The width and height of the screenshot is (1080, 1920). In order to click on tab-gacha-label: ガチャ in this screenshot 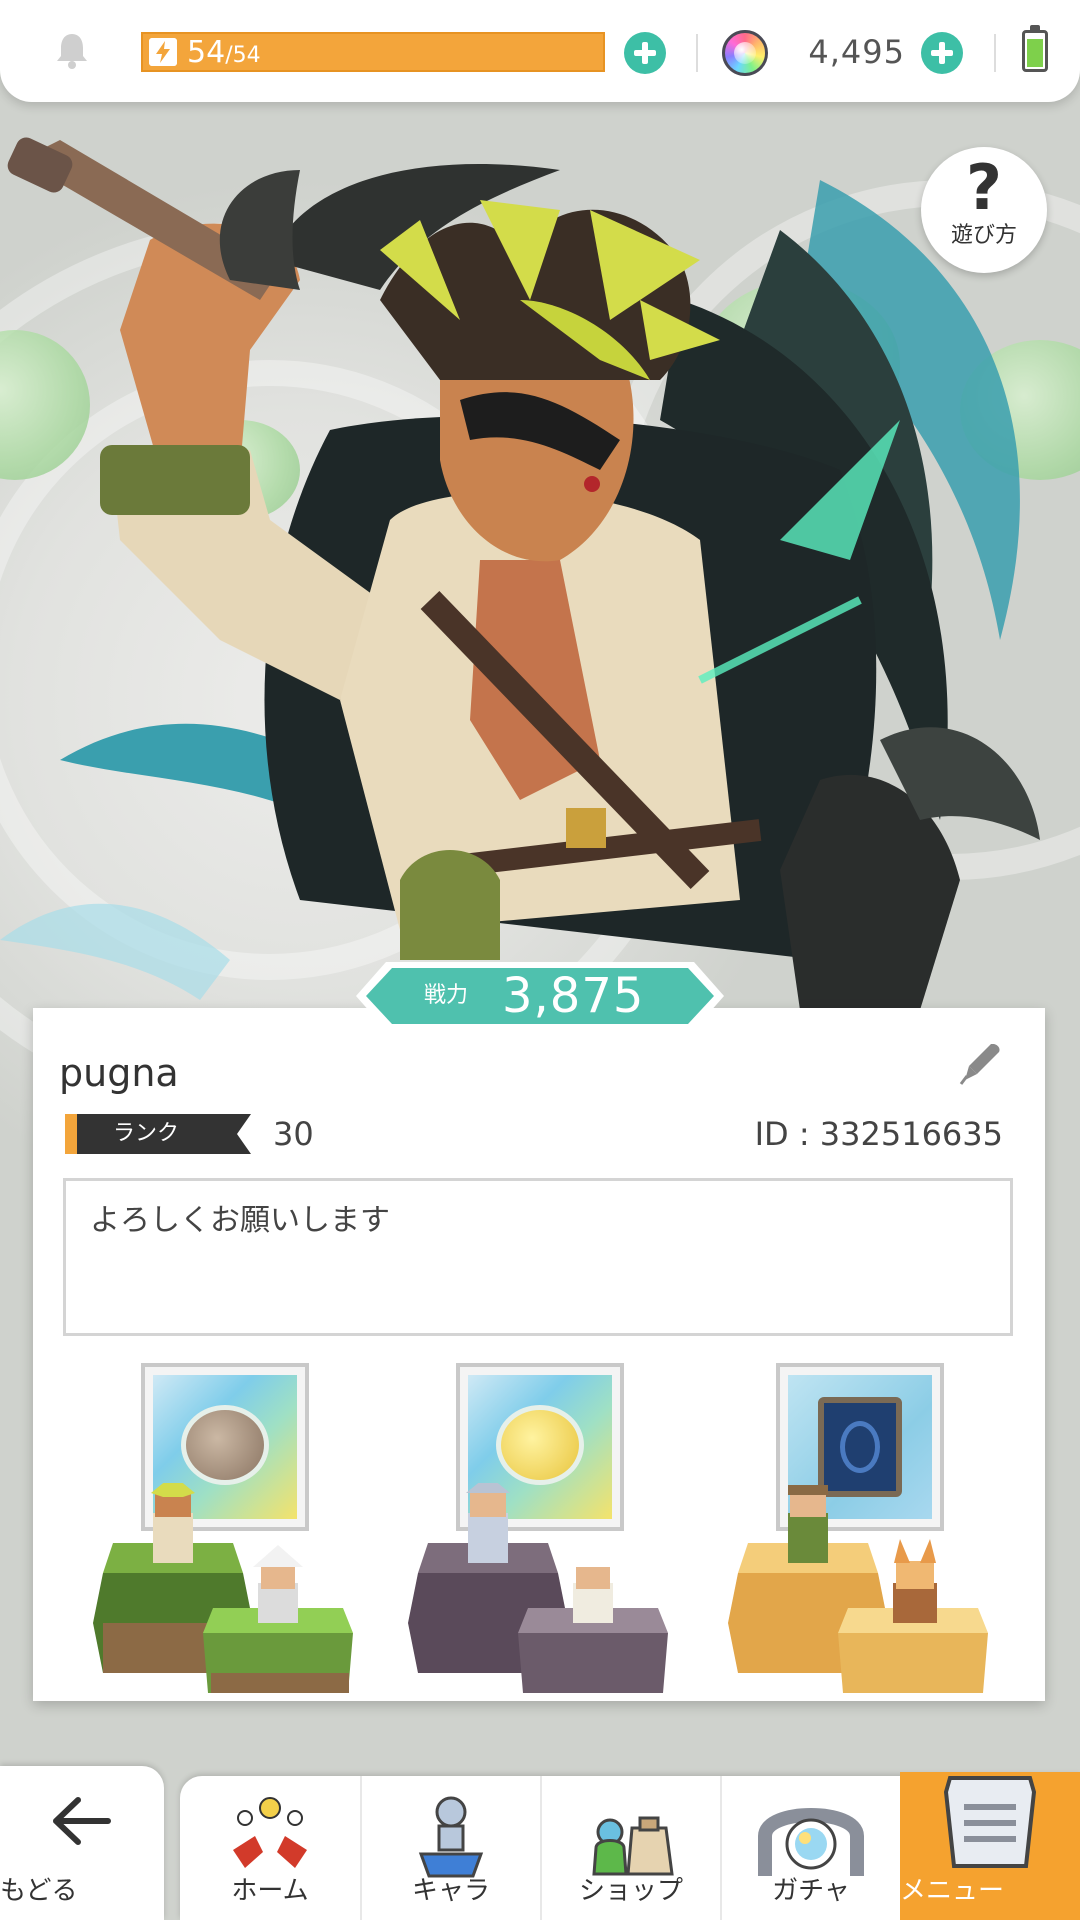, I will do `click(811, 1891)`.